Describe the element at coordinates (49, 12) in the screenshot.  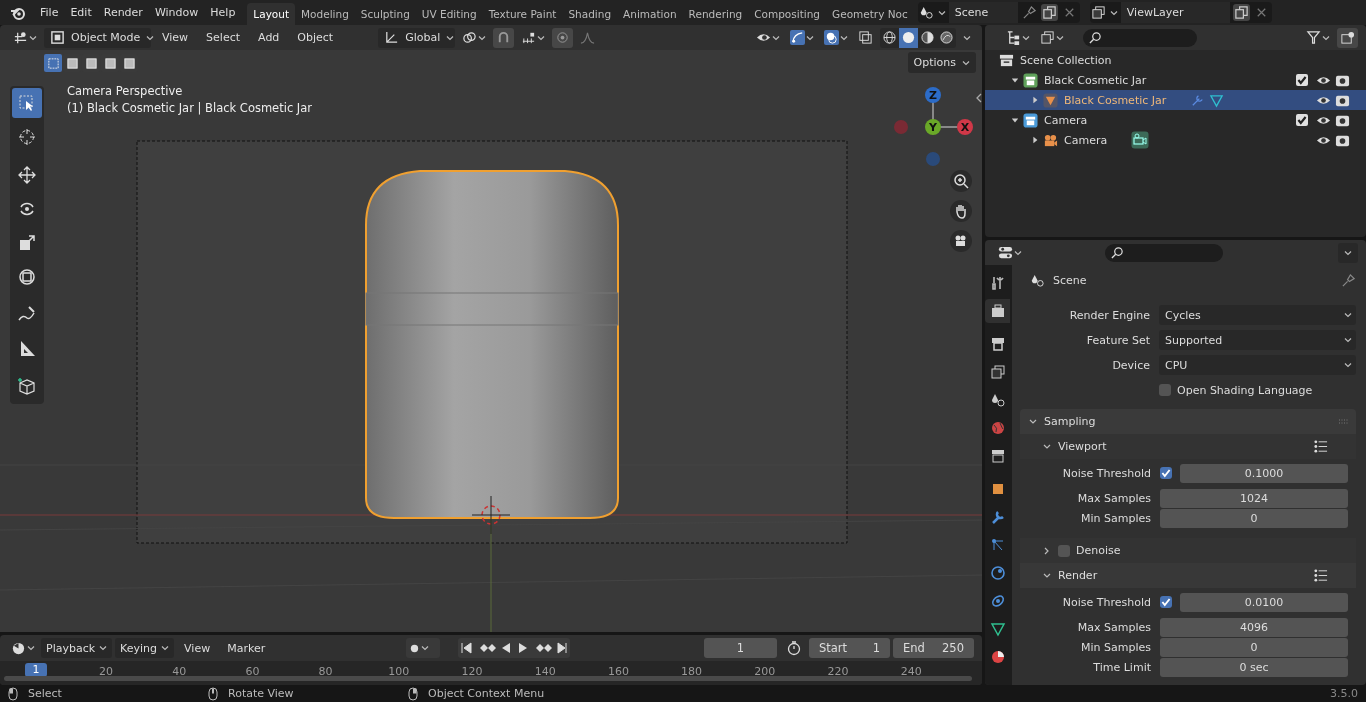
I see `menu-item: File` at that location.